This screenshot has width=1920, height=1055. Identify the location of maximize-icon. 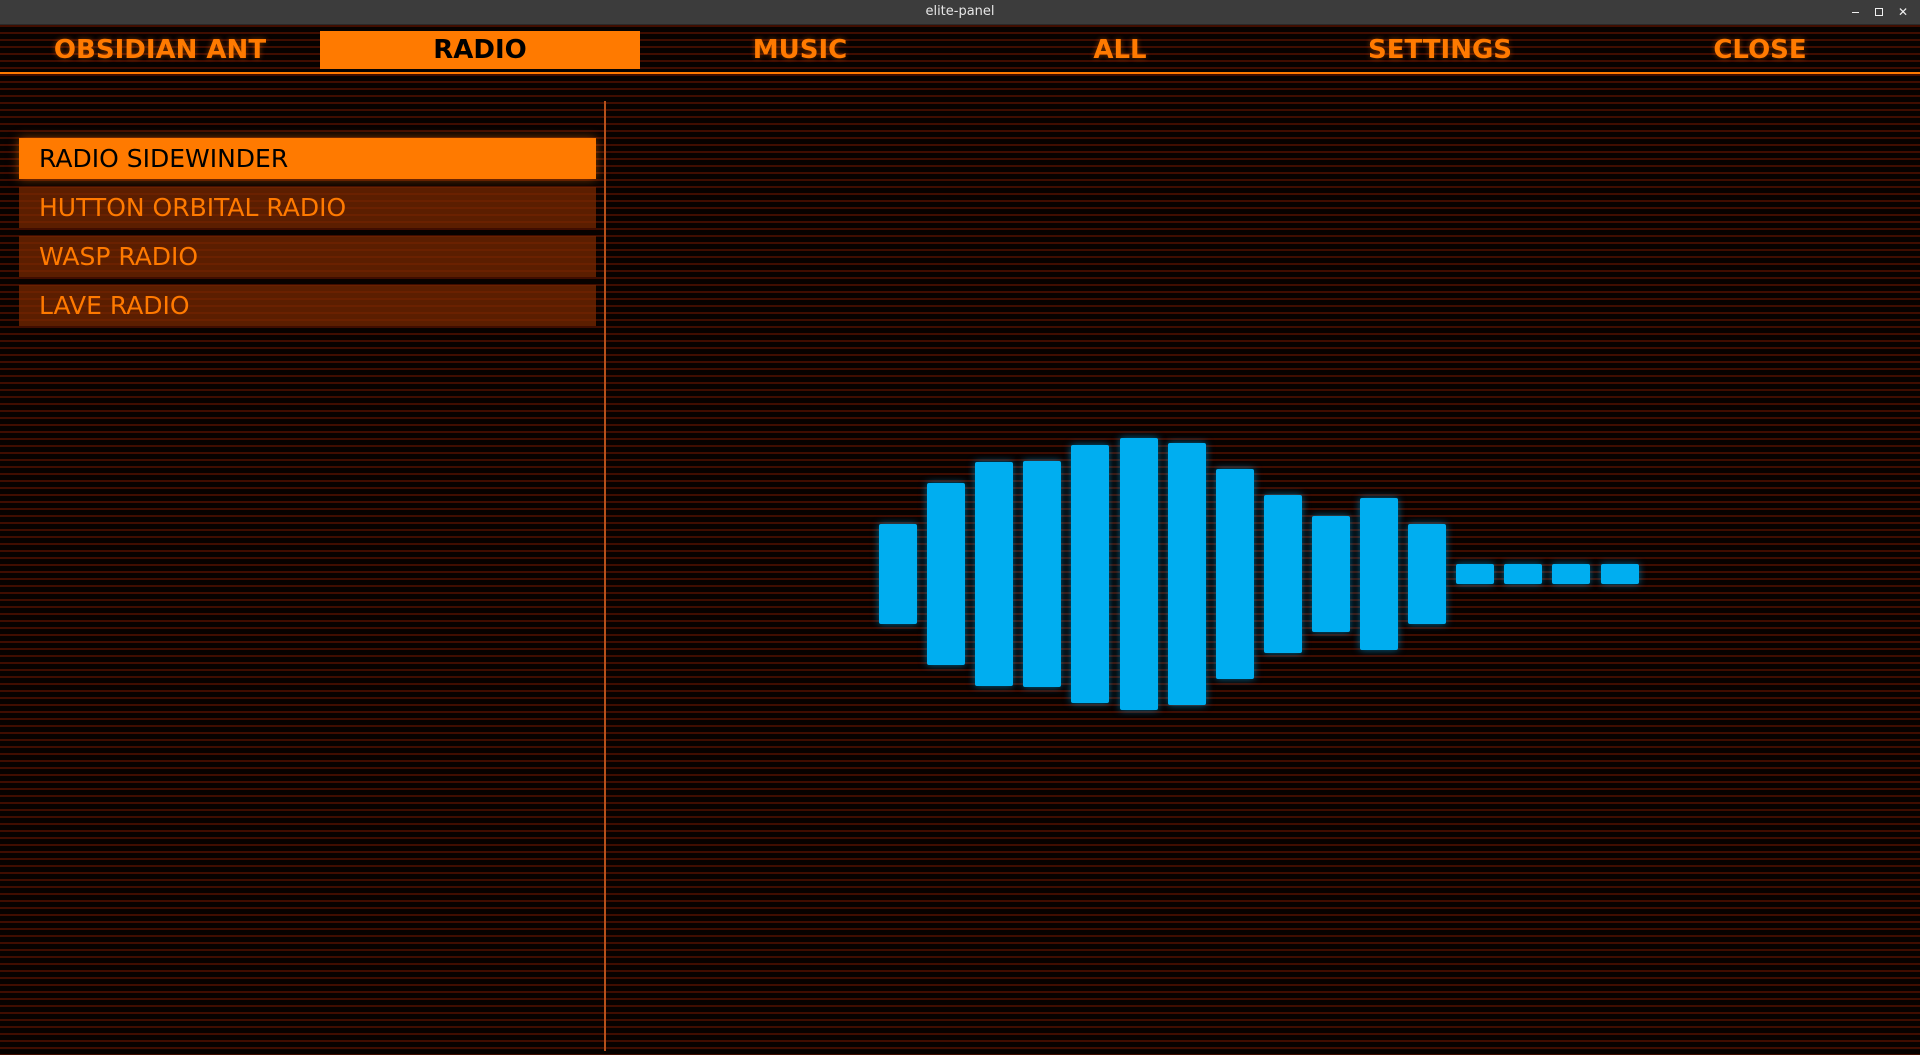
(1879, 12).